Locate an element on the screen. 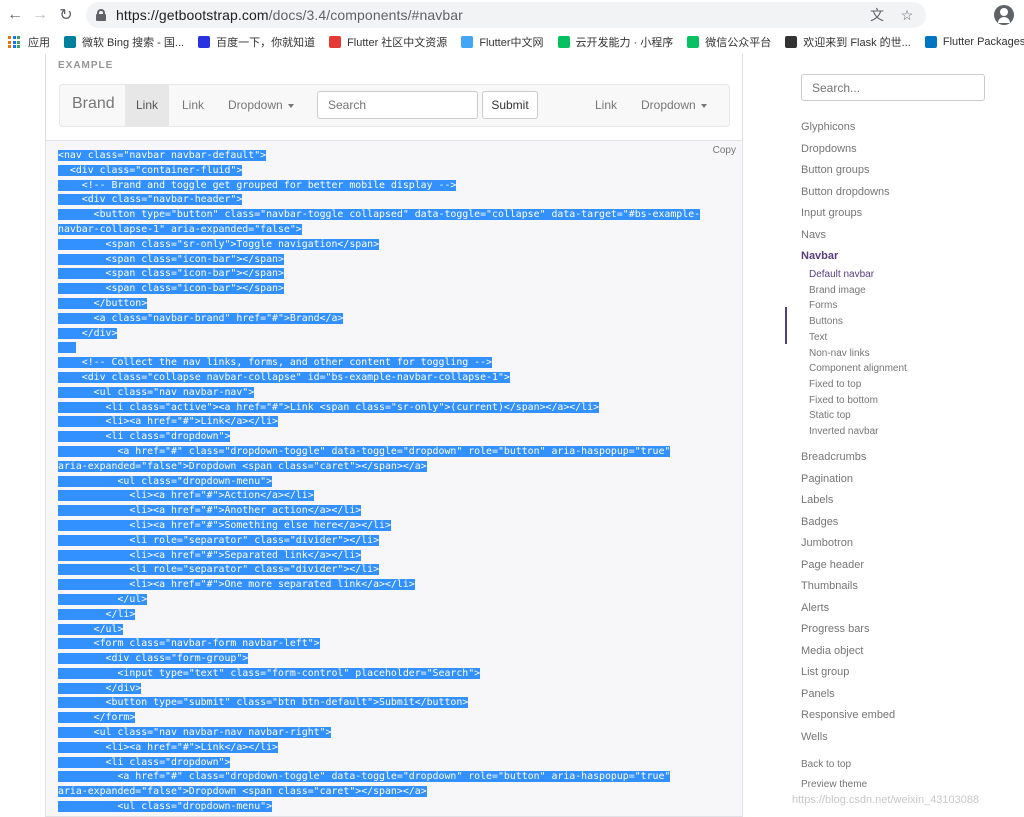  sidebar-subitem: Forms is located at coordinates (823, 305).